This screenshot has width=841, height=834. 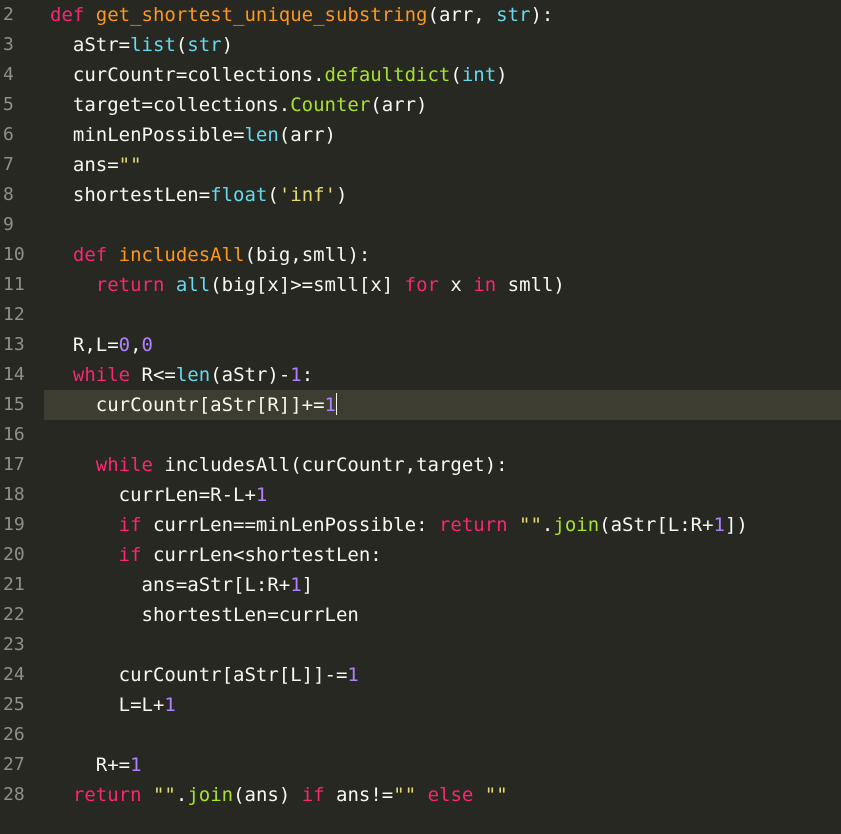 I want to click on code-token-default: (aStr[L:R+, so click(x=656, y=525).